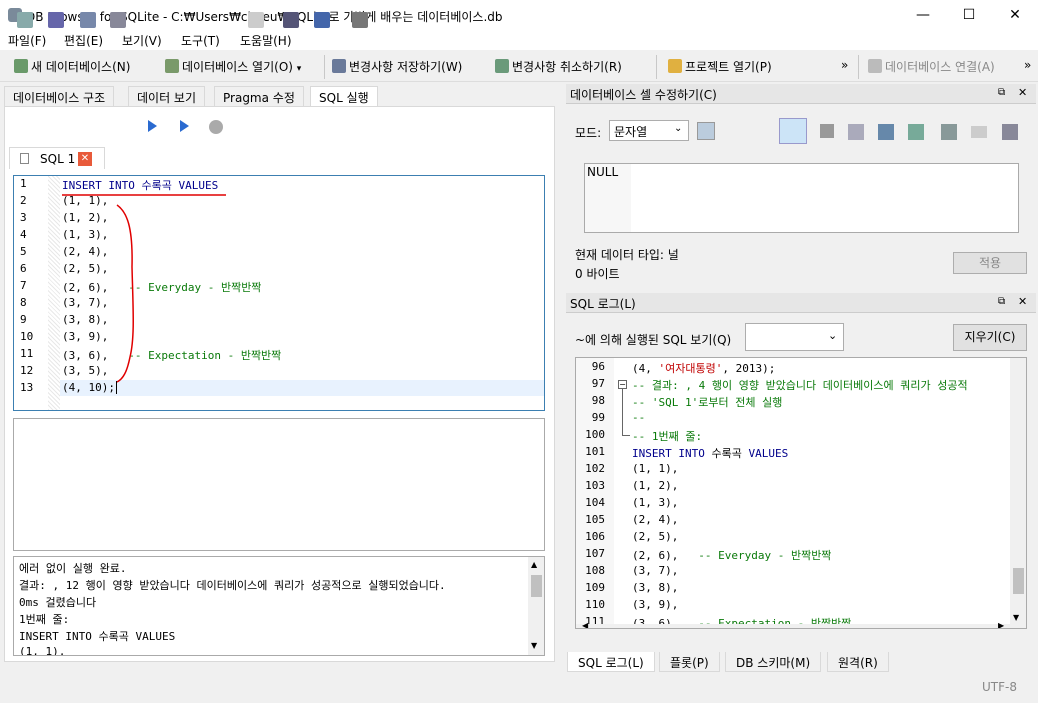 Image resolution: width=1038 pixels, height=703 pixels. I want to click on auto-format-icon, so click(706, 131).